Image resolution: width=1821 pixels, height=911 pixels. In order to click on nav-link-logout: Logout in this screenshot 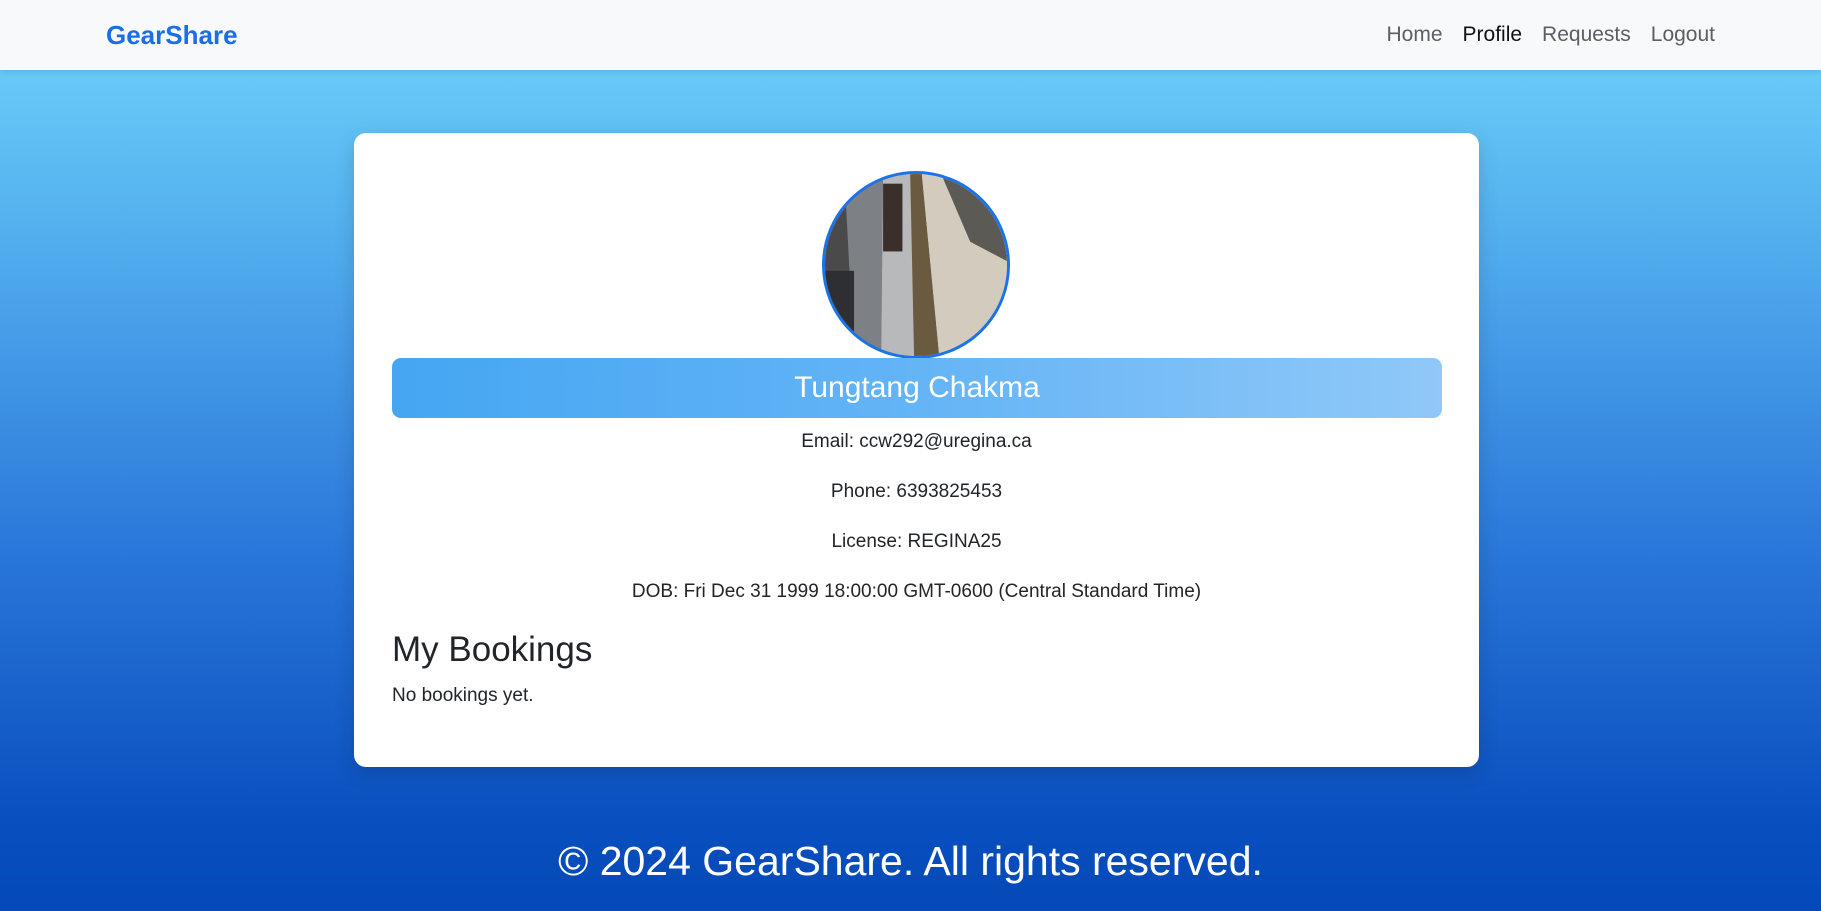, I will do `click(1683, 35)`.